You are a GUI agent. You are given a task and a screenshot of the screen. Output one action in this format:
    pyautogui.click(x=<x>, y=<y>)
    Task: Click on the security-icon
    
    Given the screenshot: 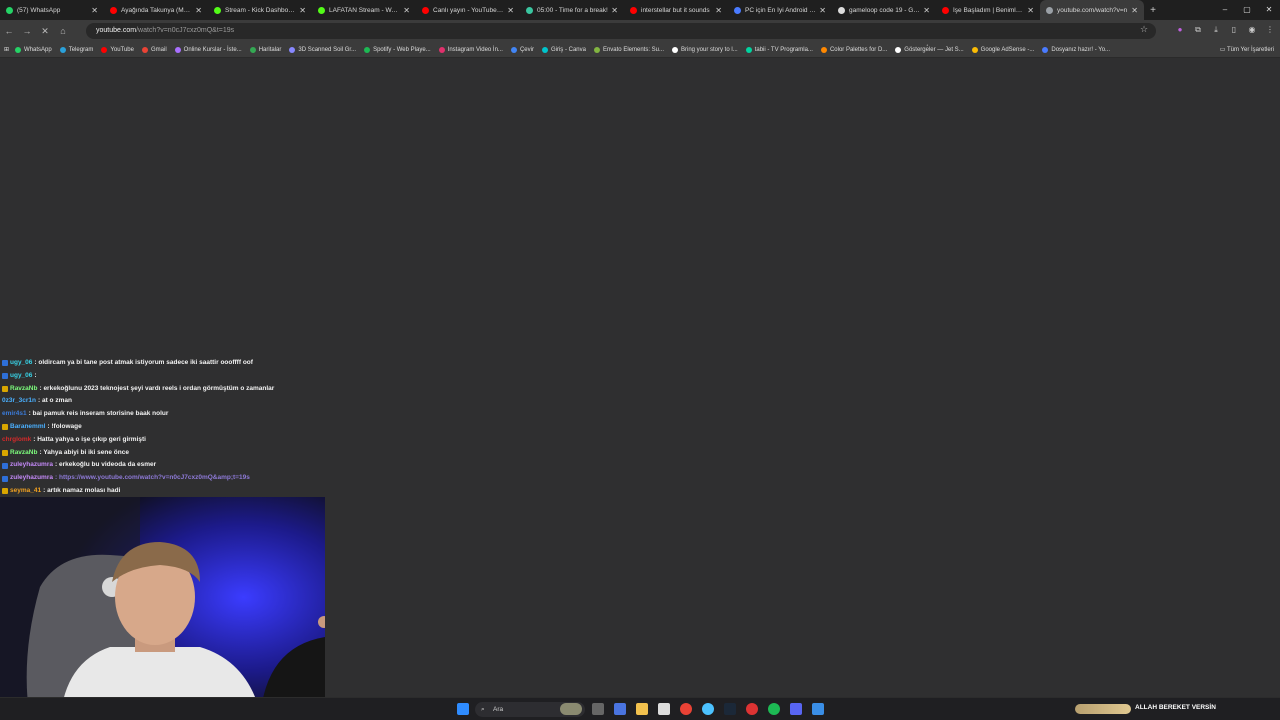 What is the action you would take?
    pyautogui.click(x=818, y=709)
    